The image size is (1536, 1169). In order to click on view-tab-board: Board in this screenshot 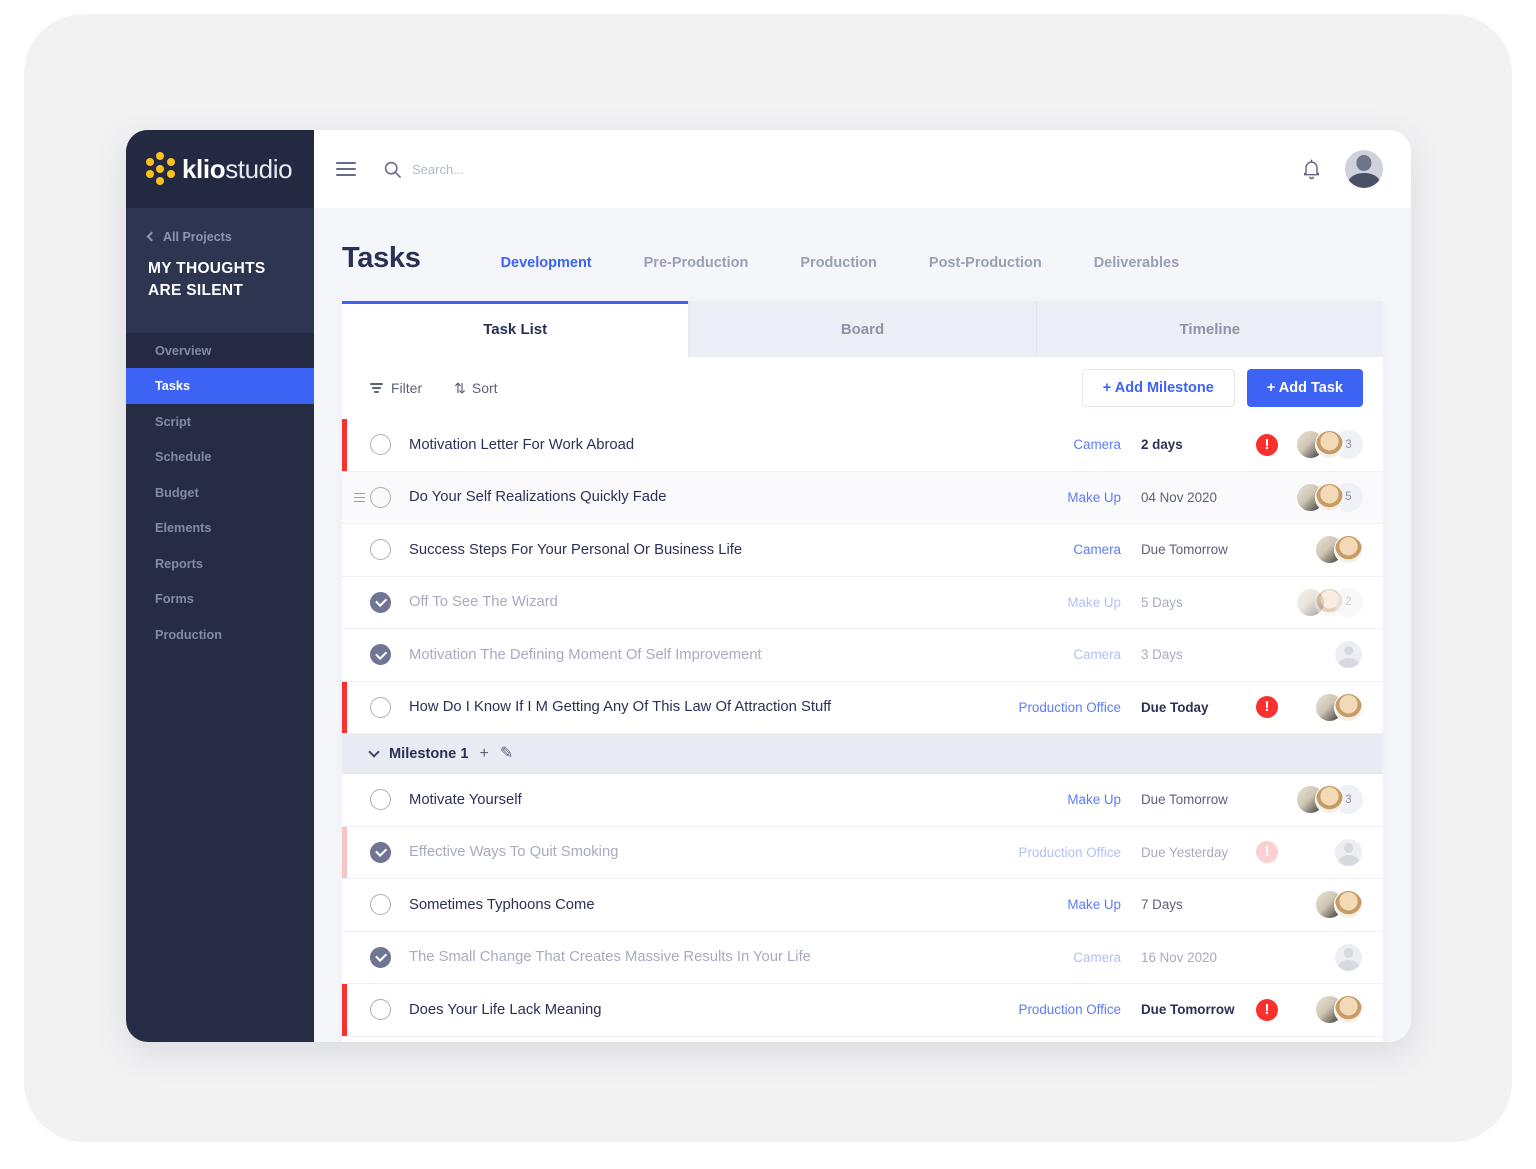, I will do `click(863, 329)`.